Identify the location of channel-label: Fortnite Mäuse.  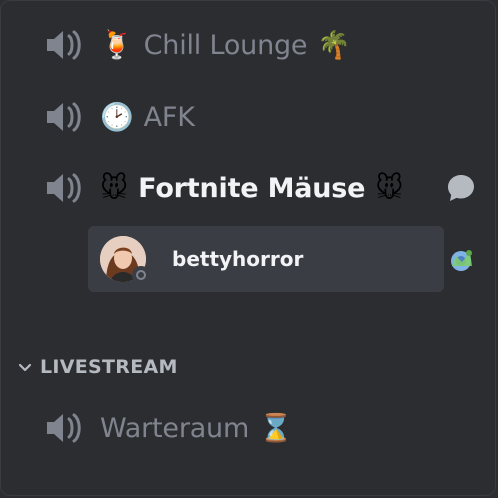
(252, 188).